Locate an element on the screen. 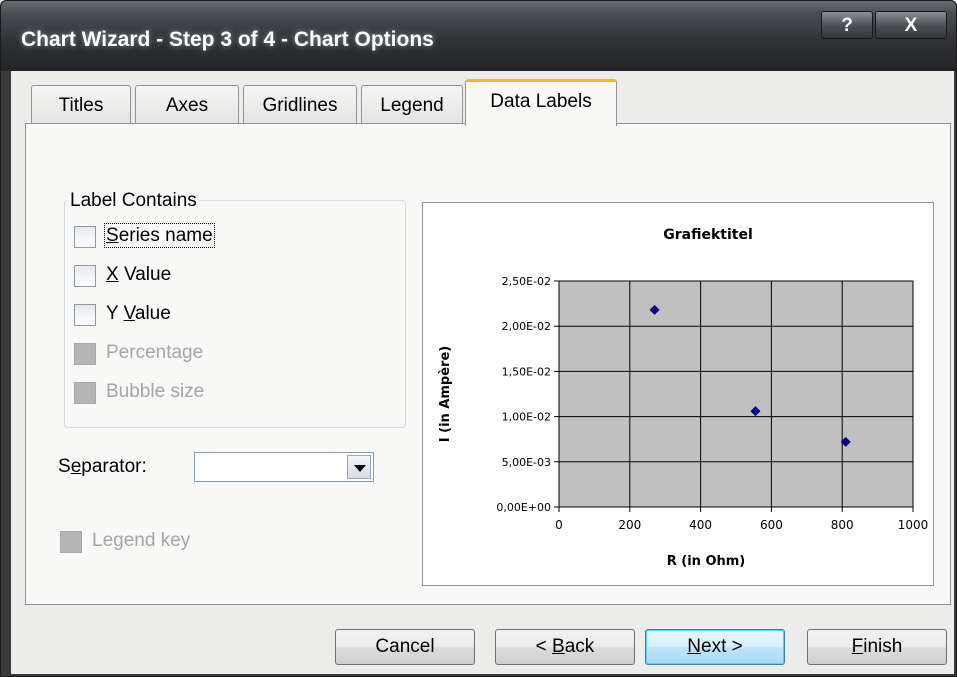 The width and height of the screenshot is (957, 677). finish-button: Finish is located at coordinates (877, 647).